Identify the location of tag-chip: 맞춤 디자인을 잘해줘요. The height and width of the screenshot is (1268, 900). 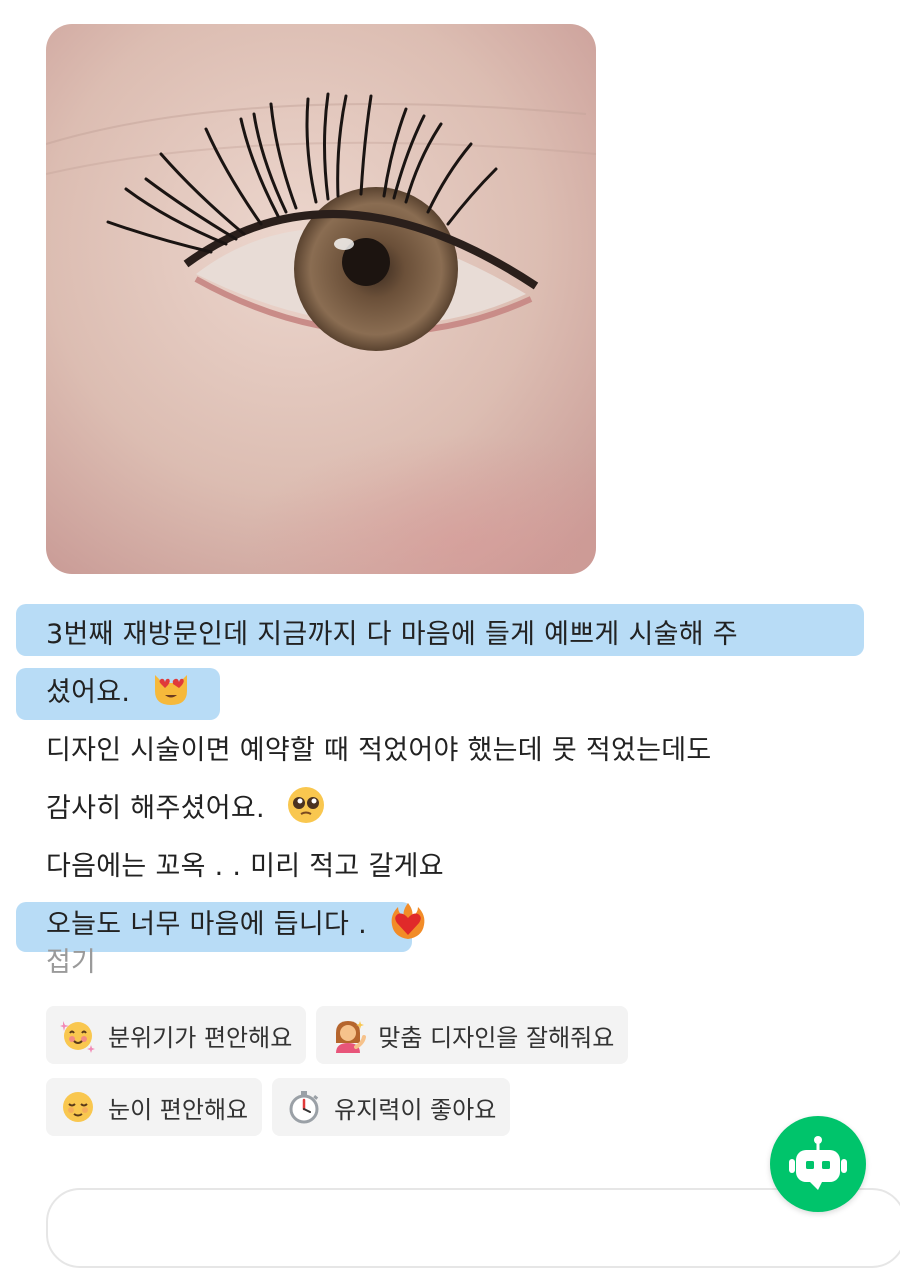
(472, 1035).